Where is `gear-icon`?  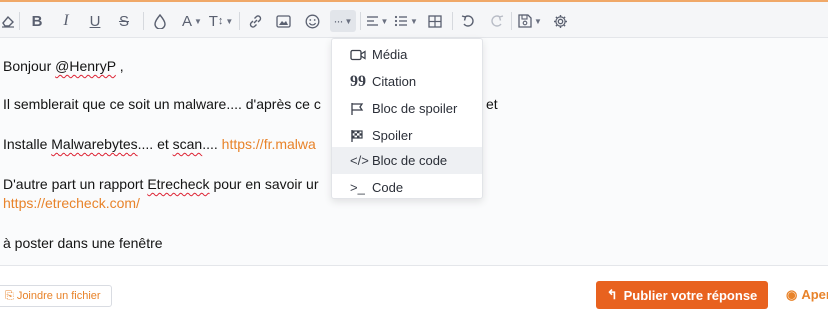
gear-icon is located at coordinates (560, 21).